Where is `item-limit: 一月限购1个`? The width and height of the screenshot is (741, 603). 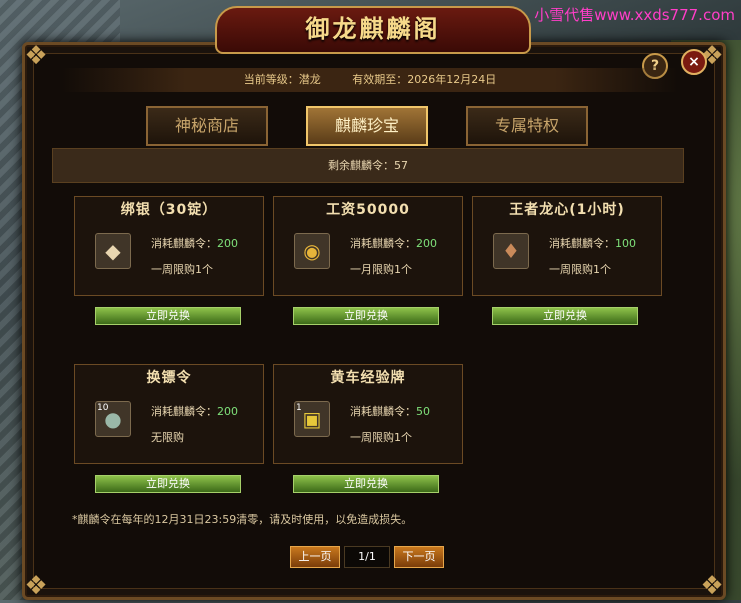
item-limit: 一月限购1个 is located at coordinates (381, 269).